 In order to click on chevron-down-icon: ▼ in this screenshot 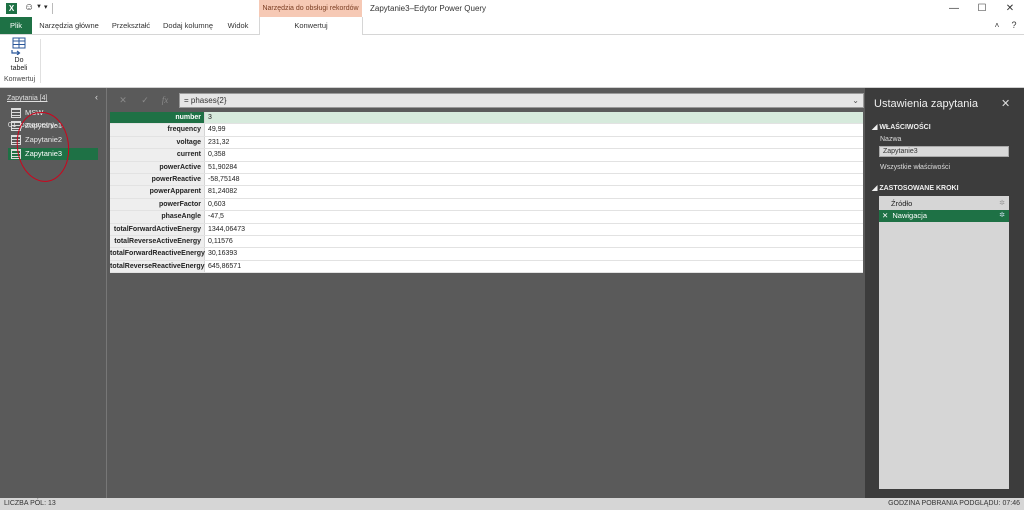, I will do `click(39, 7)`.